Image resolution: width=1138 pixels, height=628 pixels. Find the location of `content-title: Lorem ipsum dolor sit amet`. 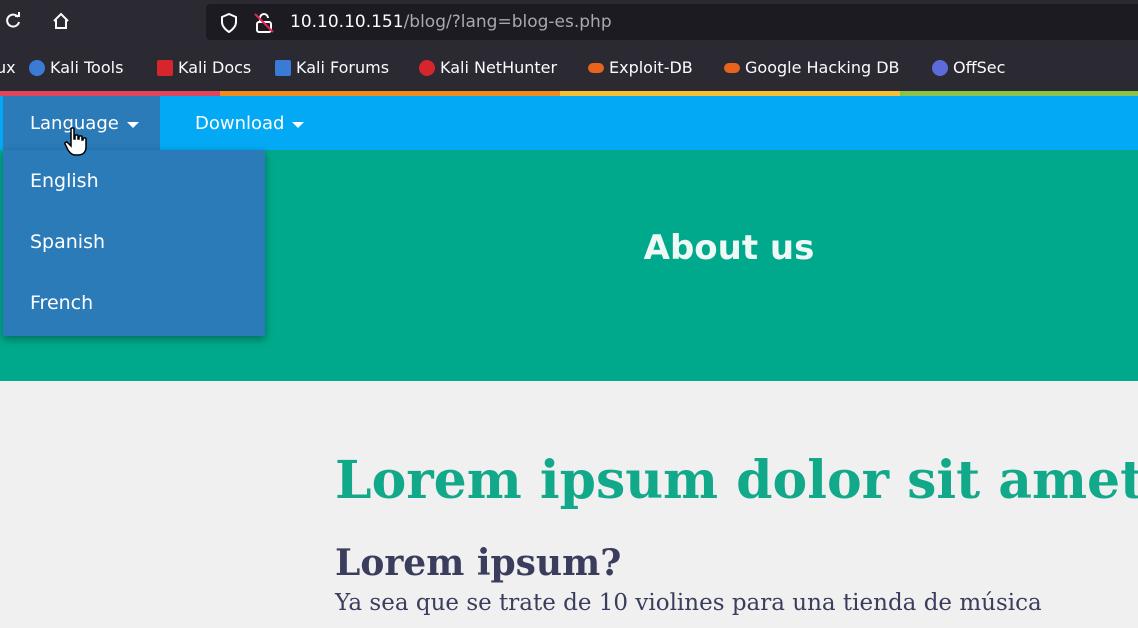

content-title: Lorem ipsum dolor sit amet is located at coordinates (736, 480).